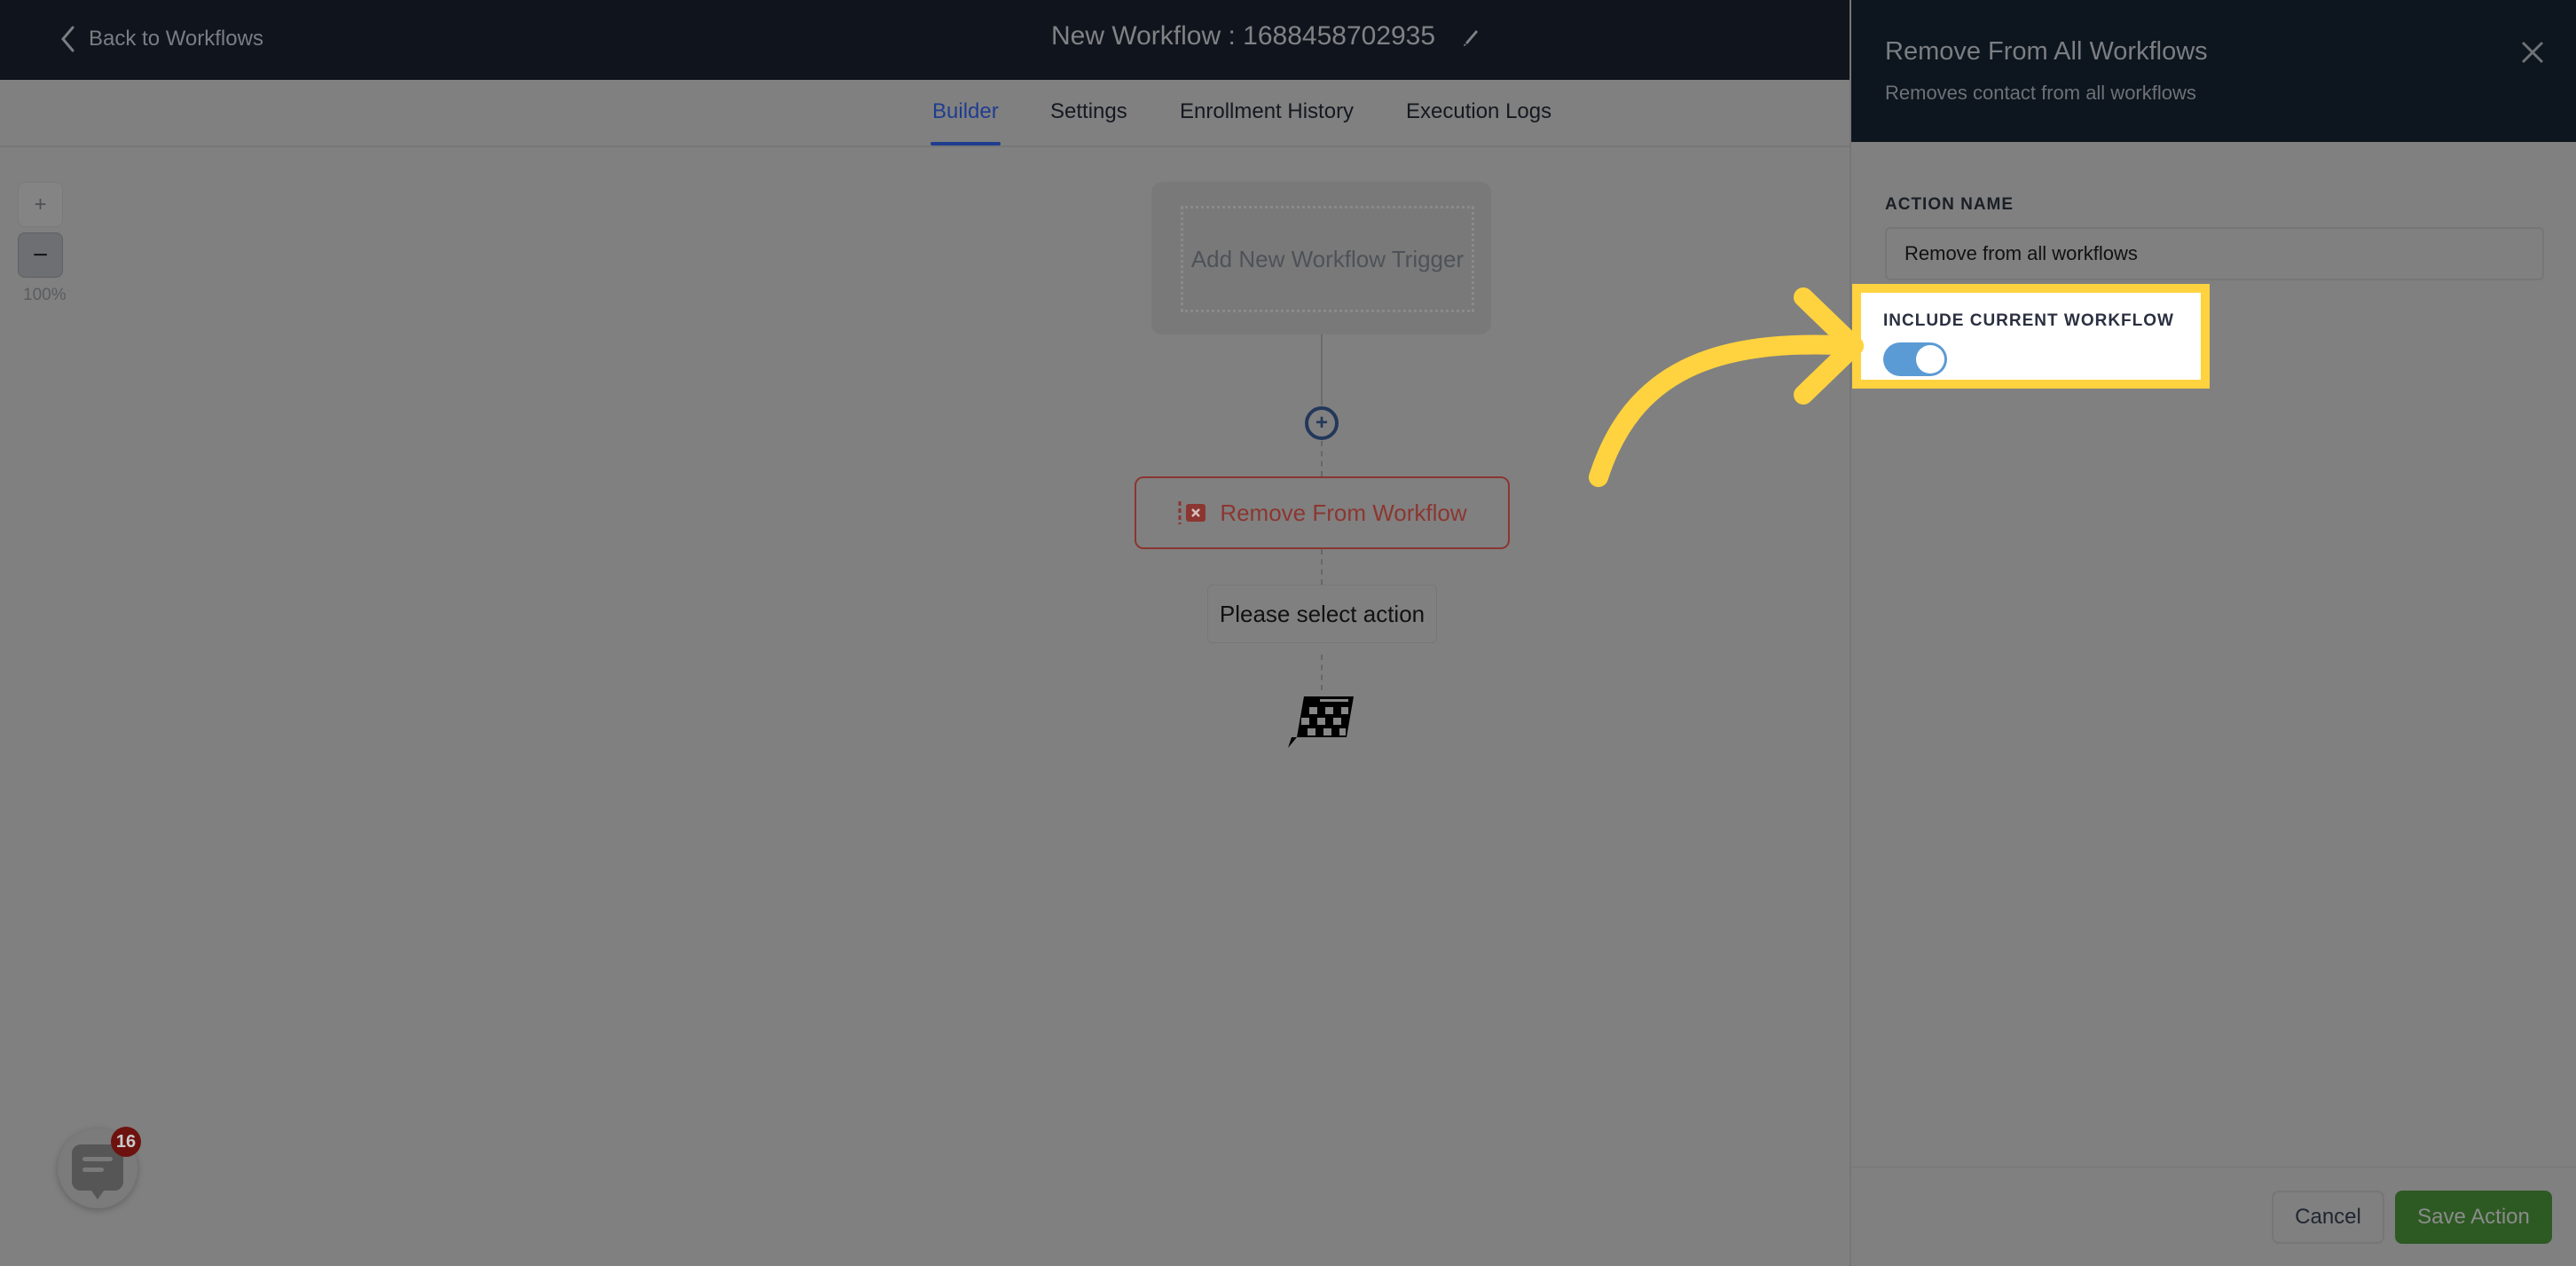 This screenshot has width=2576, height=1266. What do you see at coordinates (45, 295) in the screenshot?
I see `zoom-level: 100%` at bounding box center [45, 295].